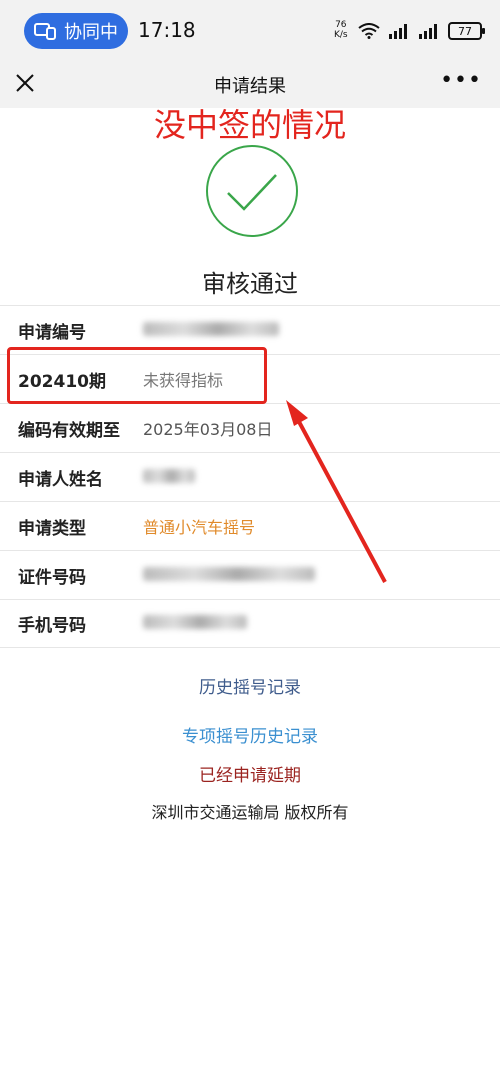 The image size is (500, 1079). What do you see at coordinates (195, 623) in the screenshot?
I see `phone-number-redacted` at bounding box center [195, 623].